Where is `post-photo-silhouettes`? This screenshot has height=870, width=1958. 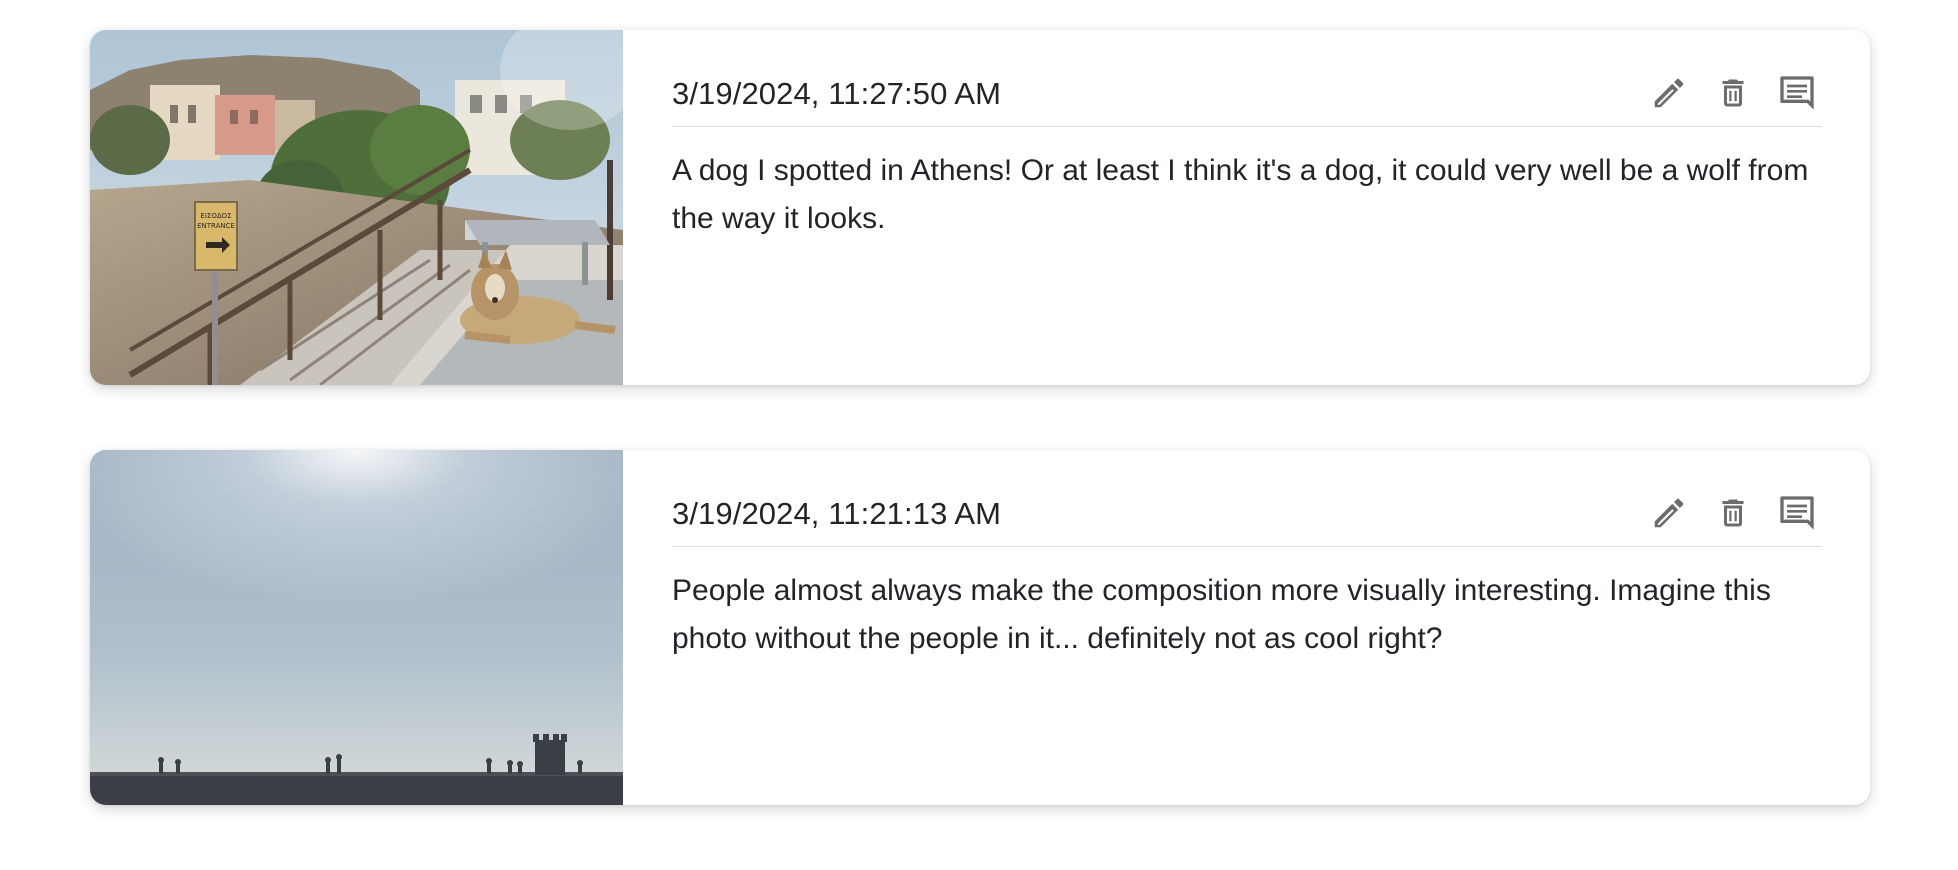
post-photo-silhouettes is located at coordinates (356, 627).